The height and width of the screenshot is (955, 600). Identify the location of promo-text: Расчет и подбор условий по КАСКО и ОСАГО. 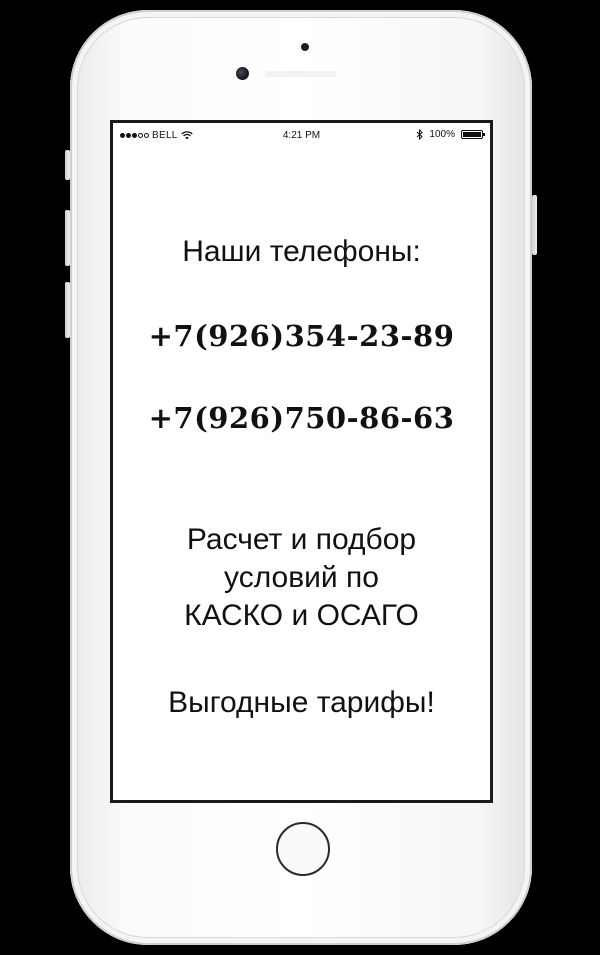
(301, 578).